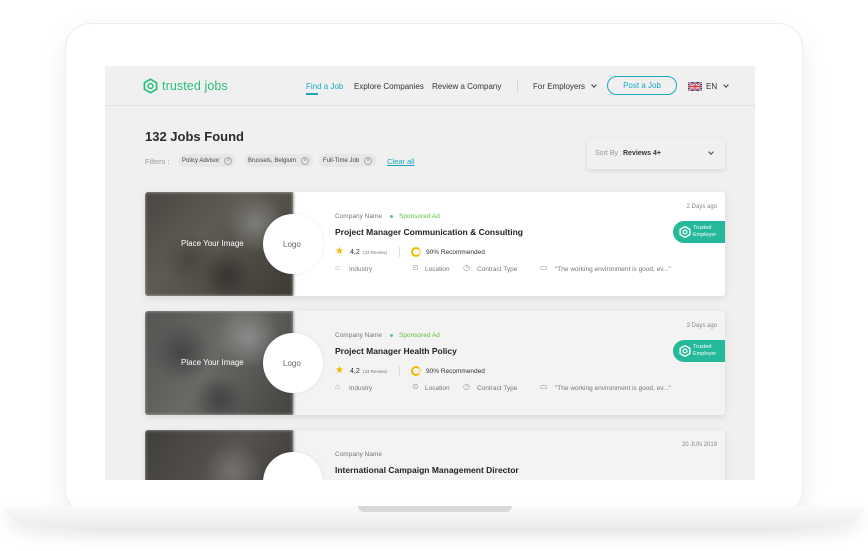 The height and width of the screenshot is (551, 868). I want to click on filter-chip-policy-advisor: Policy Advisor ×, so click(207, 160).